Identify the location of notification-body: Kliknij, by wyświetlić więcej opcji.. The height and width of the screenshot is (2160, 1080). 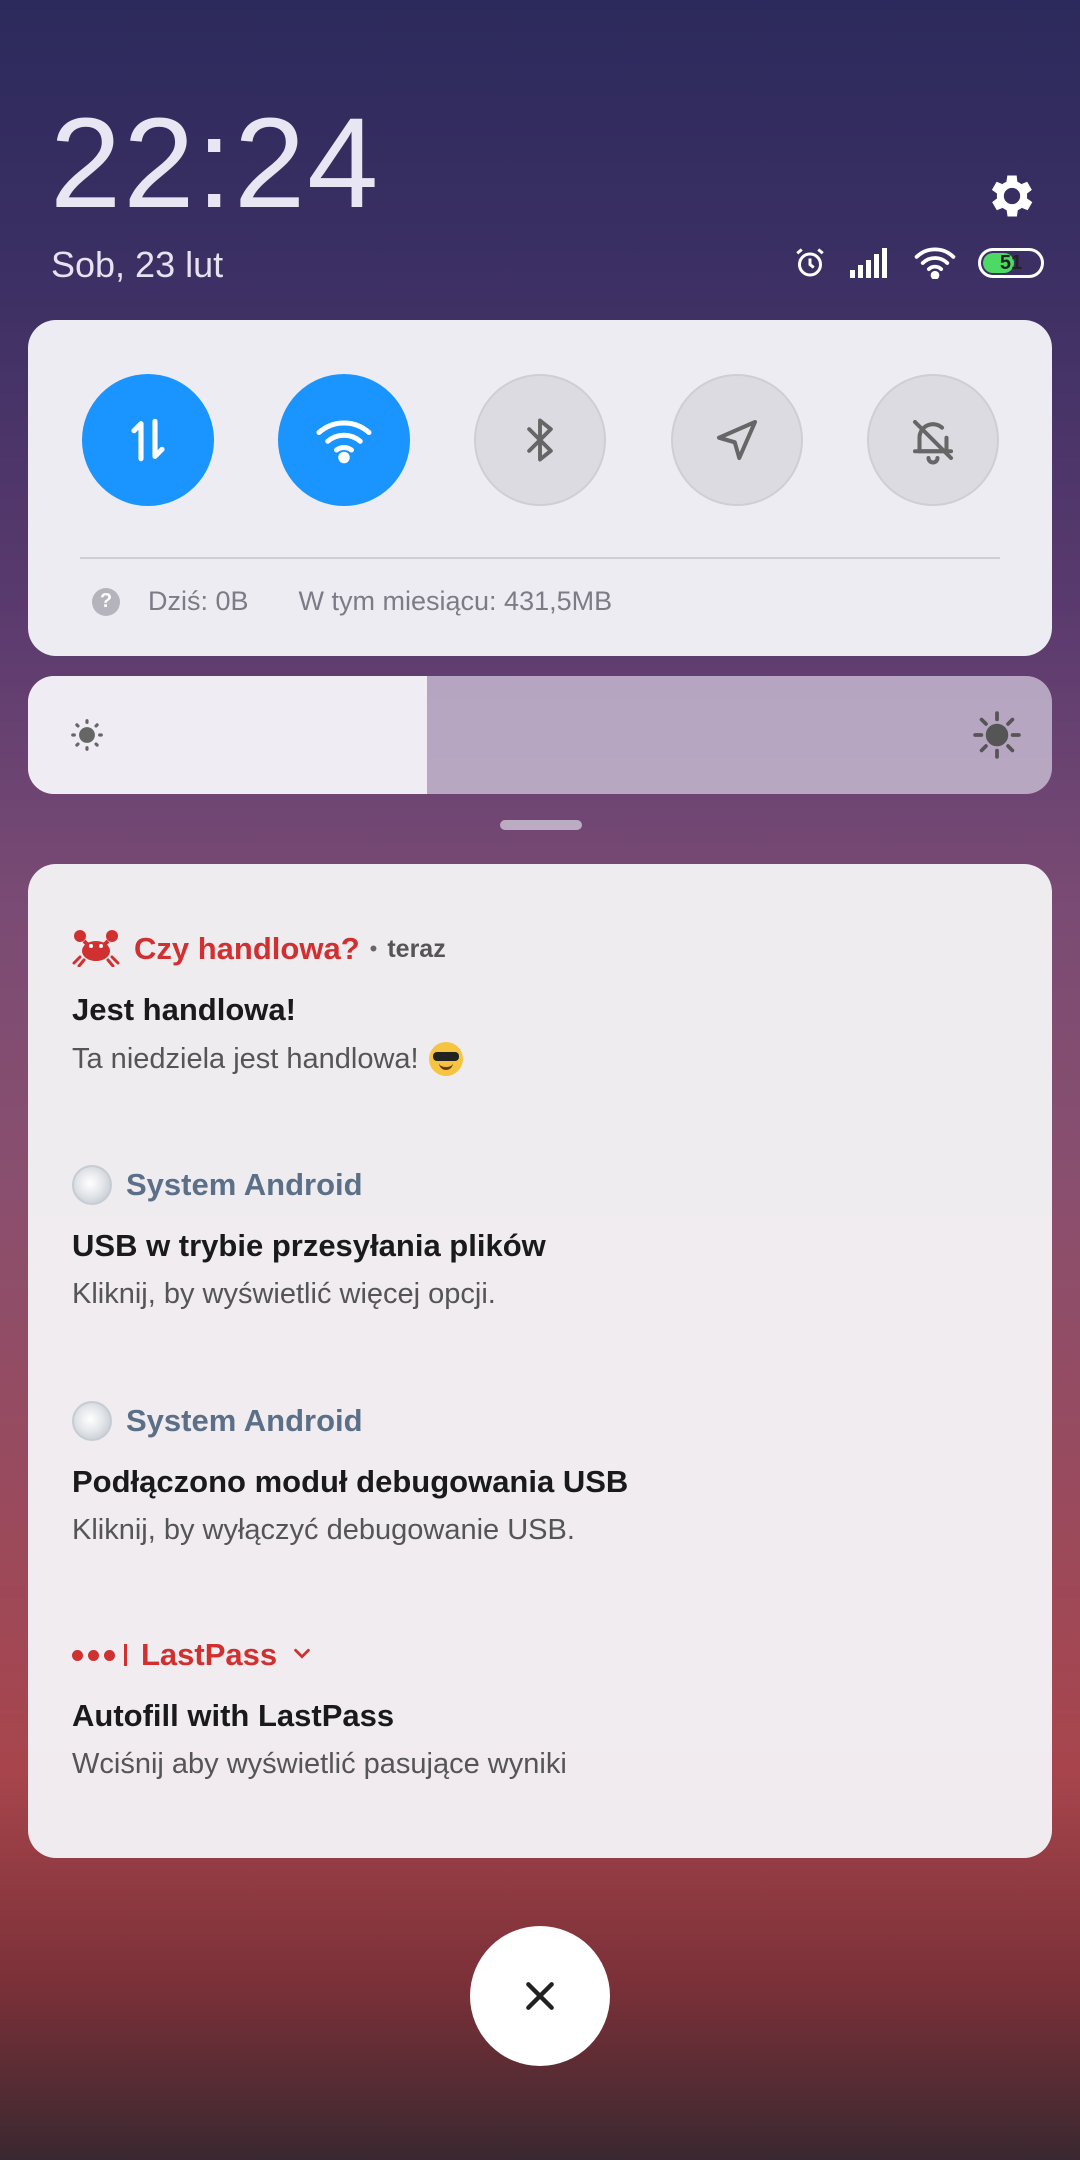
(284, 1294).